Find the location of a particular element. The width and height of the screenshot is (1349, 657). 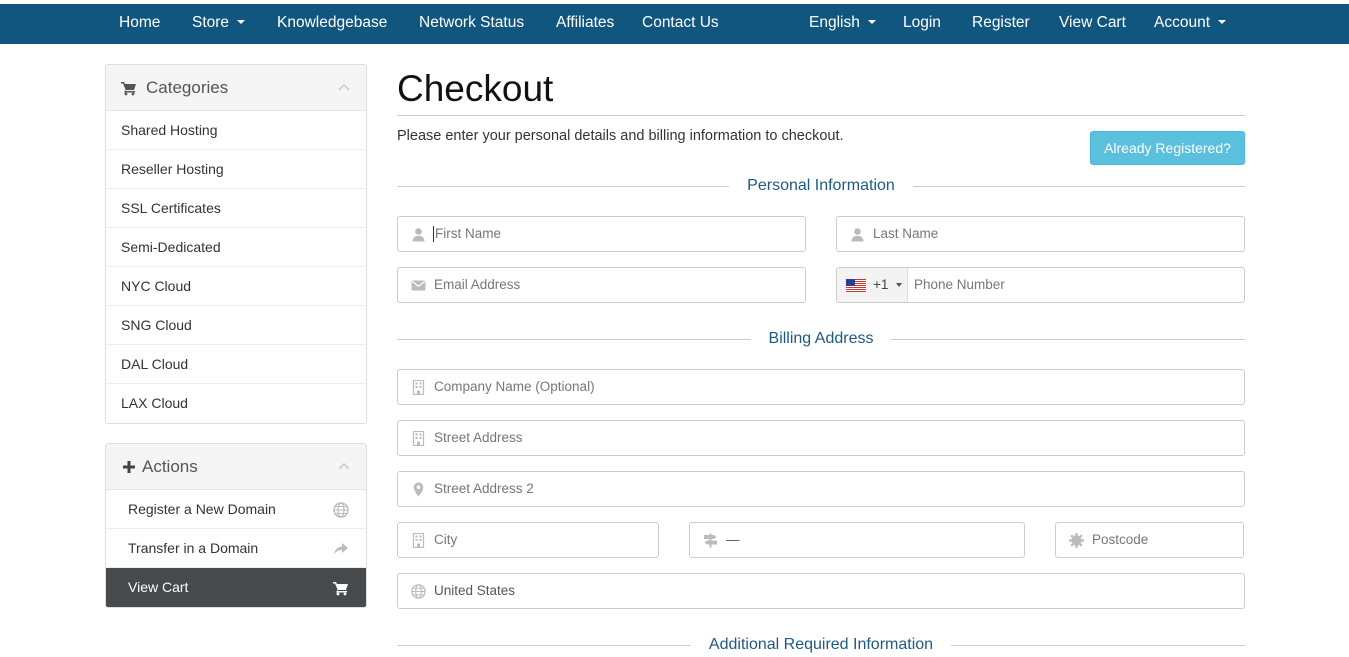

state-select: — is located at coordinates (857, 540).